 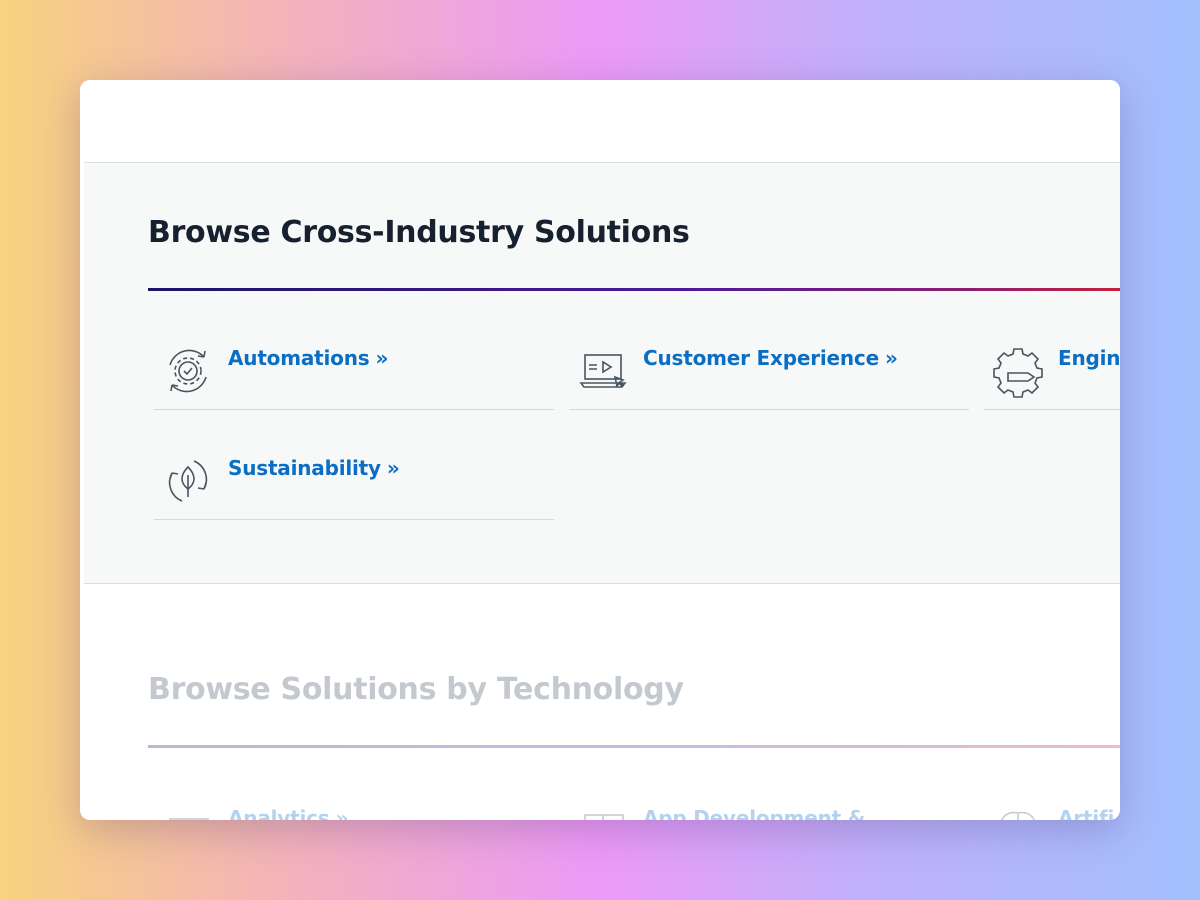 What do you see at coordinates (600, 121) in the screenshot?
I see `page-top-area` at bounding box center [600, 121].